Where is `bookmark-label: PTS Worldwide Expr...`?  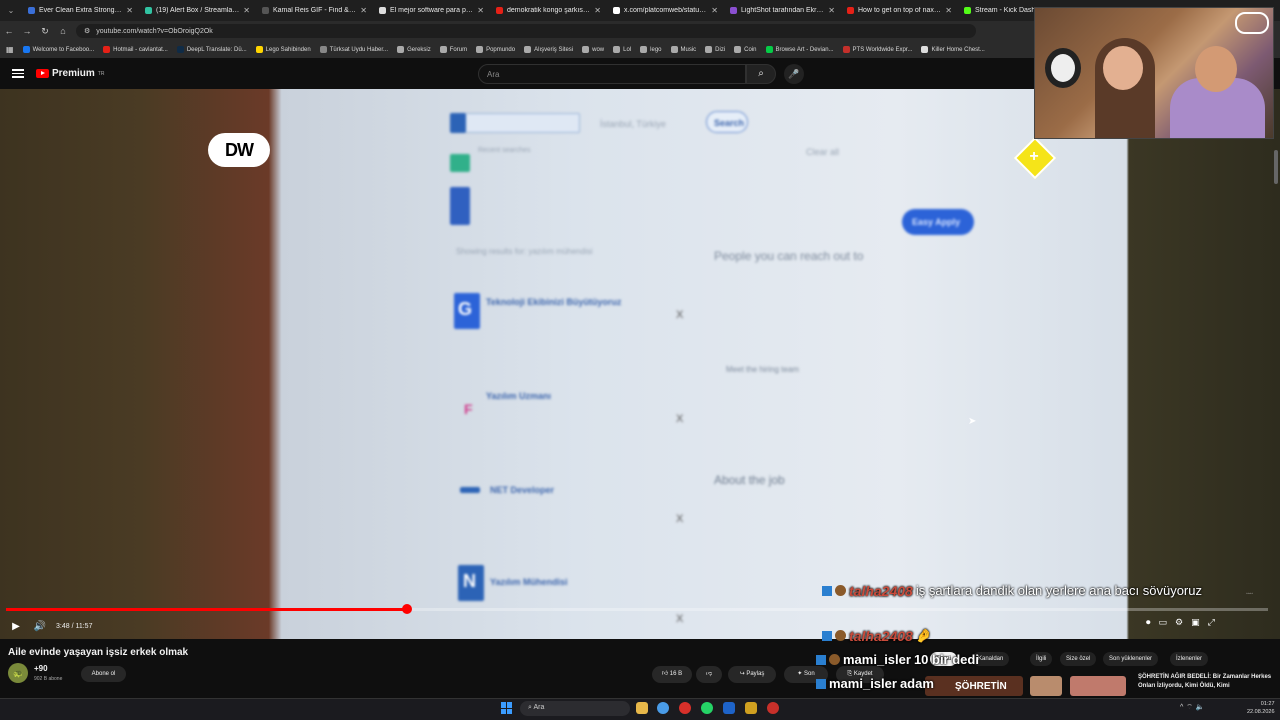 bookmark-label: PTS Worldwide Expr... is located at coordinates (882, 49).